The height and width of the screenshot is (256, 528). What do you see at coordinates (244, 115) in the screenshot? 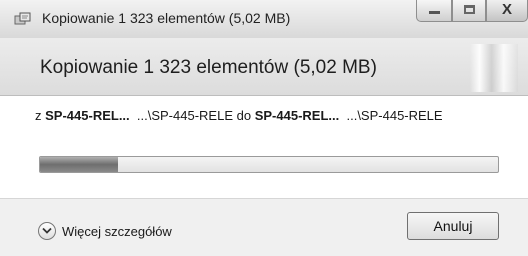
I see `path-connector: do` at bounding box center [244, 115].